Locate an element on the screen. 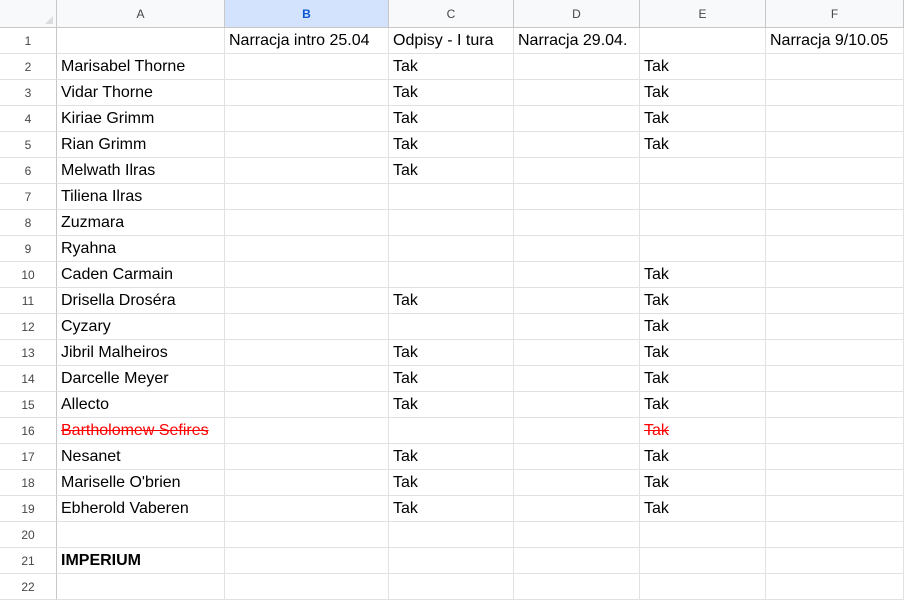 Image resolution: width=904 pixels, height=600 pixels. cell-a16: Bartholomew Sefires is located at coordinates (141, 431).